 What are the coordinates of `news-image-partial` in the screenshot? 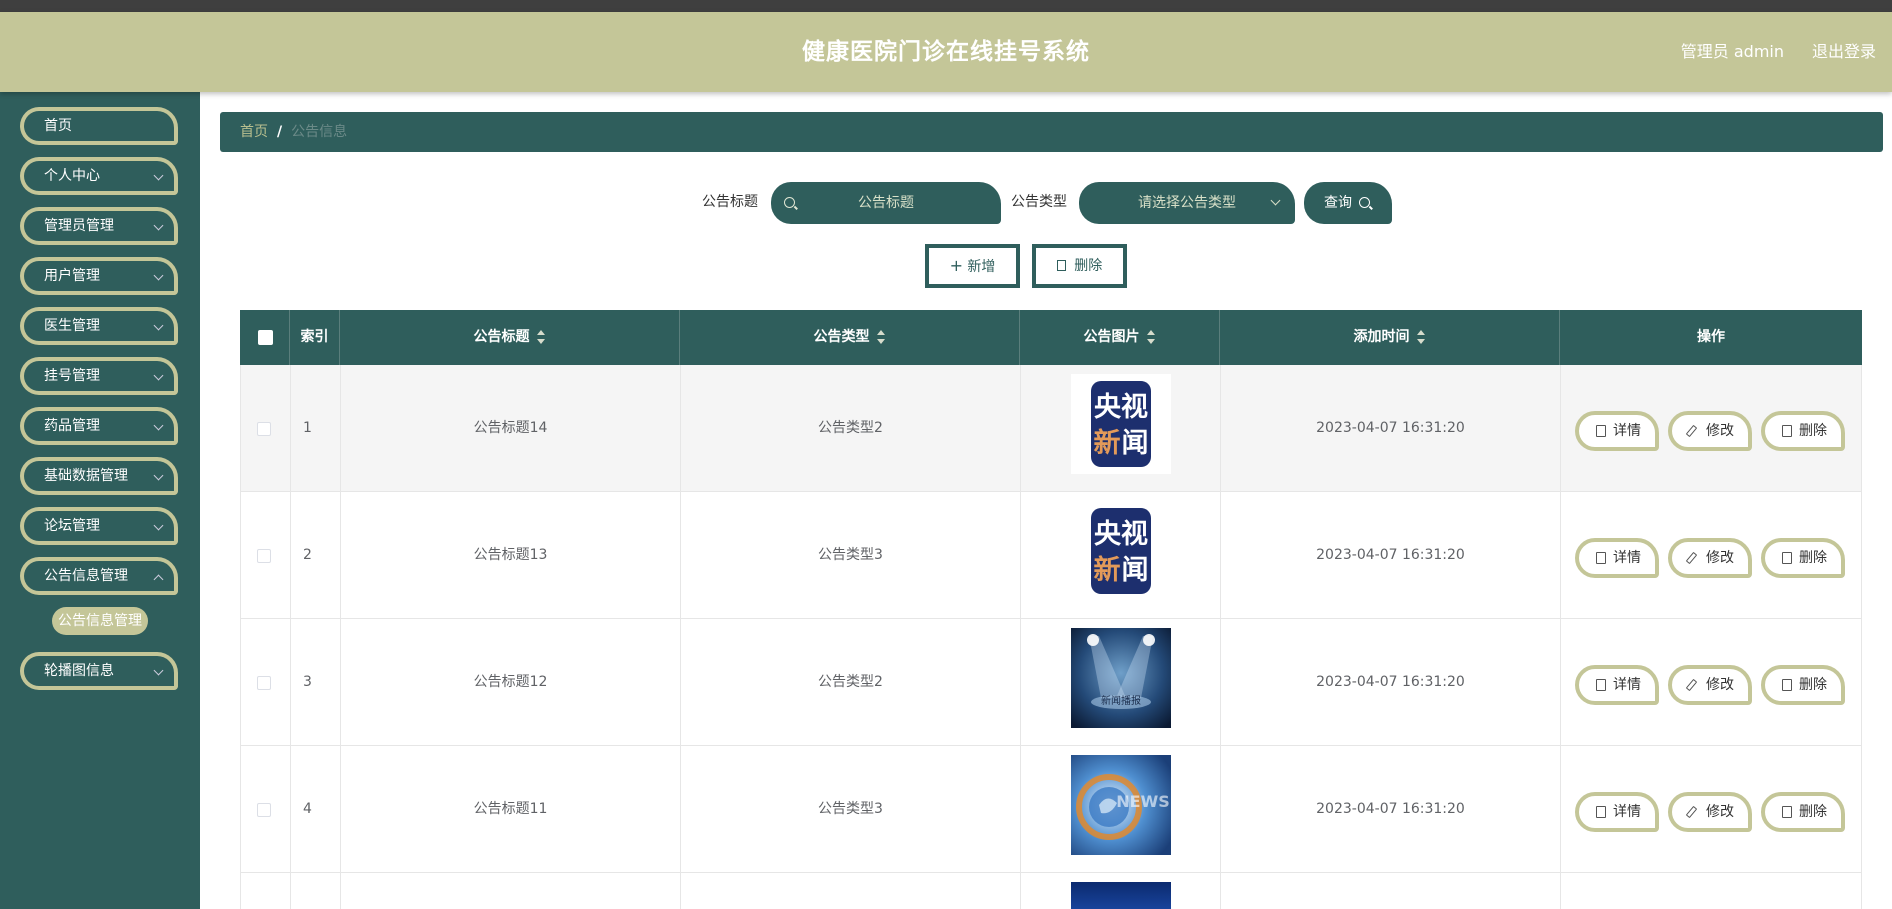 It's located at (1121, 895).